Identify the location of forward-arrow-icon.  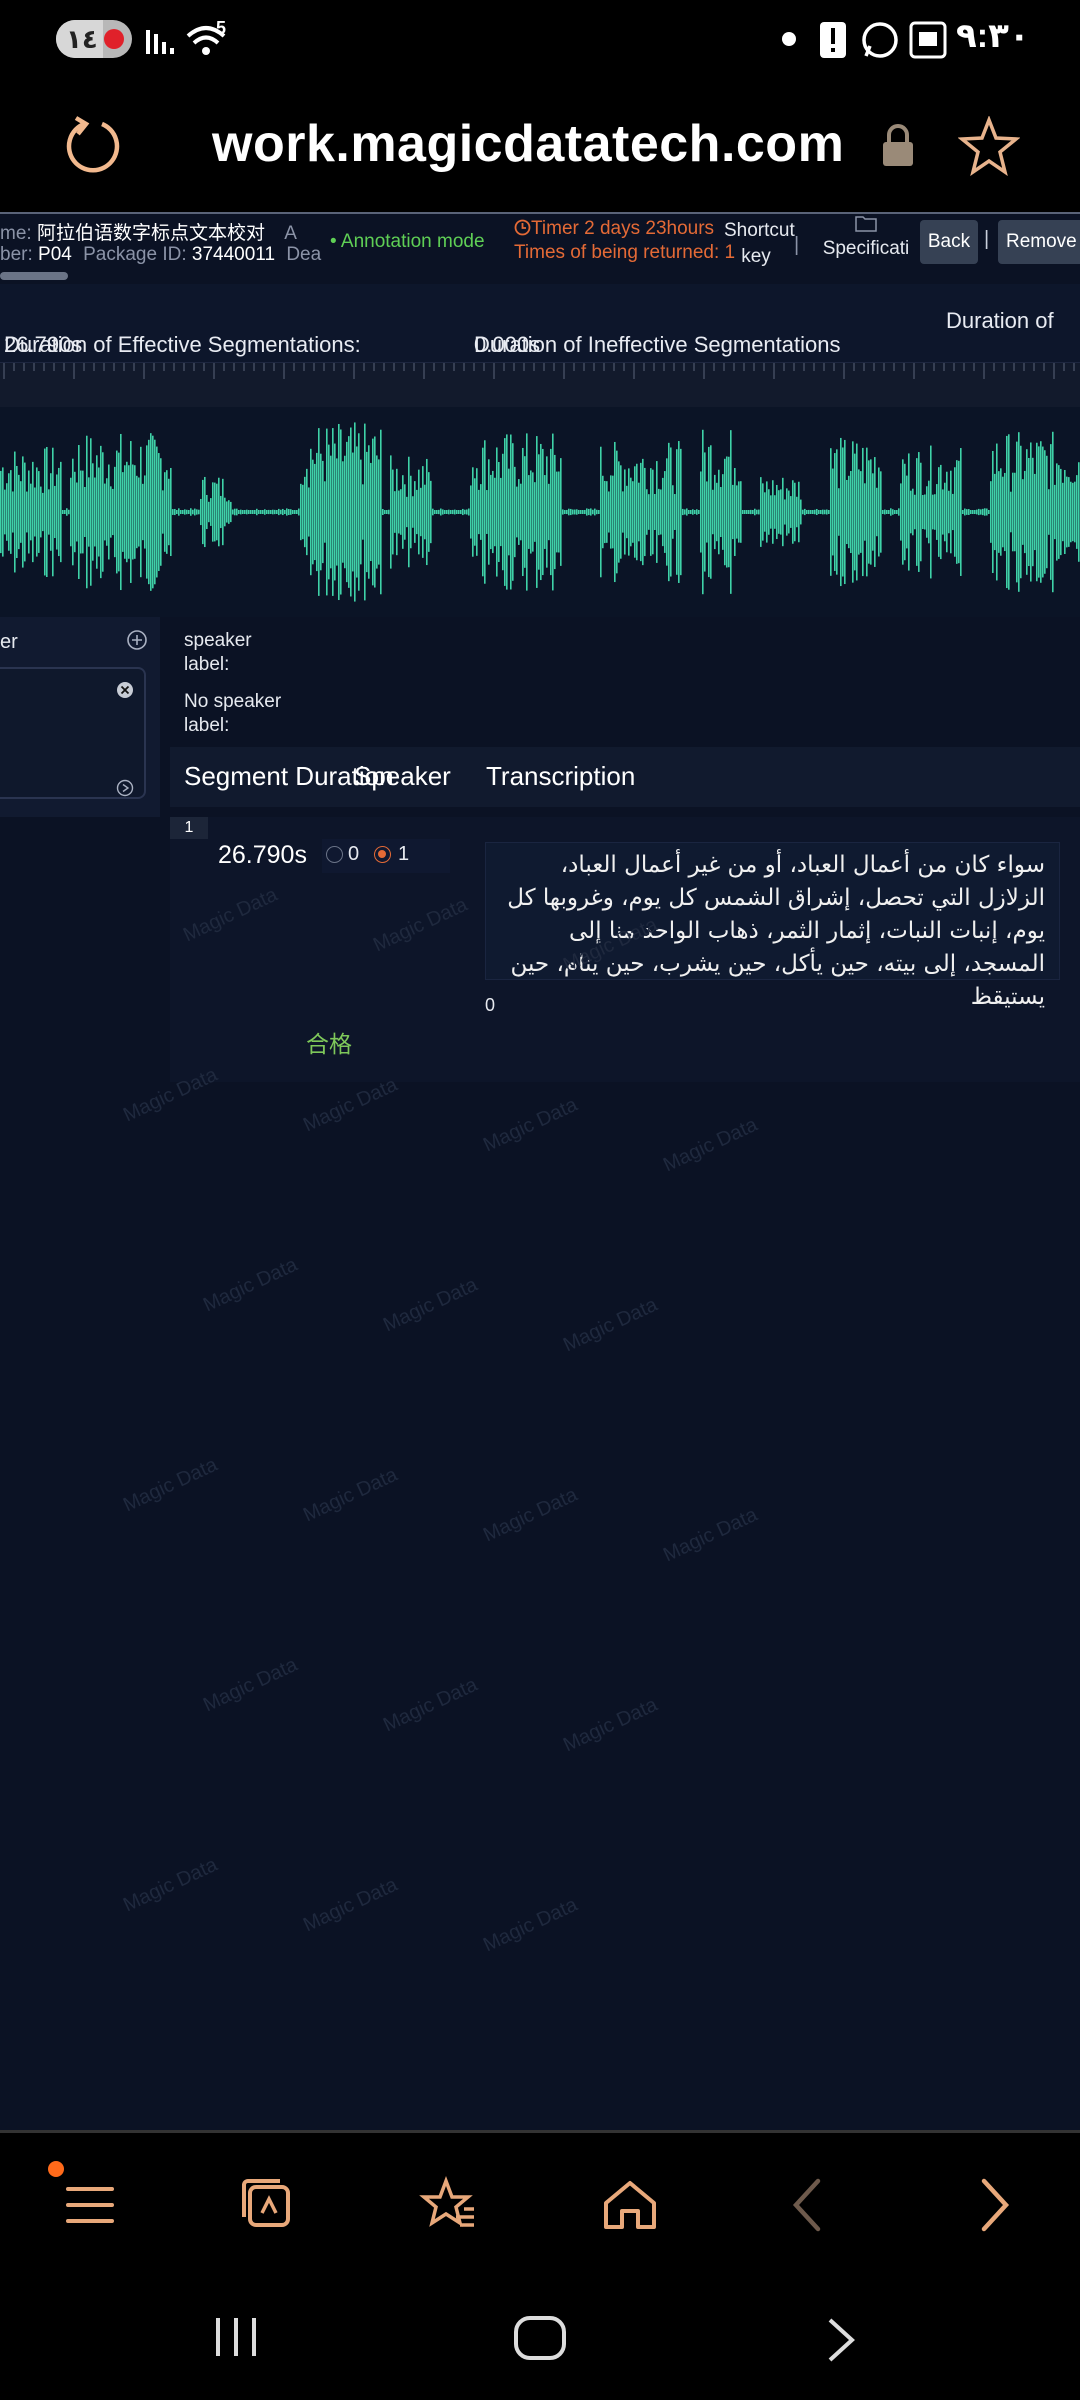
(994, 2205).